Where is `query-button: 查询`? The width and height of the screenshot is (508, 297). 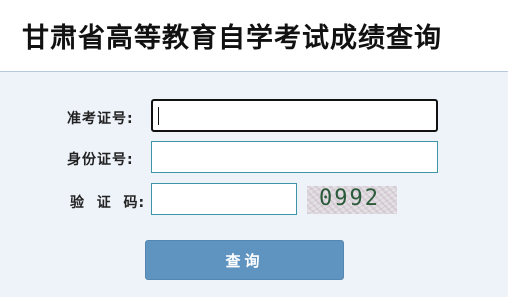
query-button: 查询 is located at coordinates (244, 260).